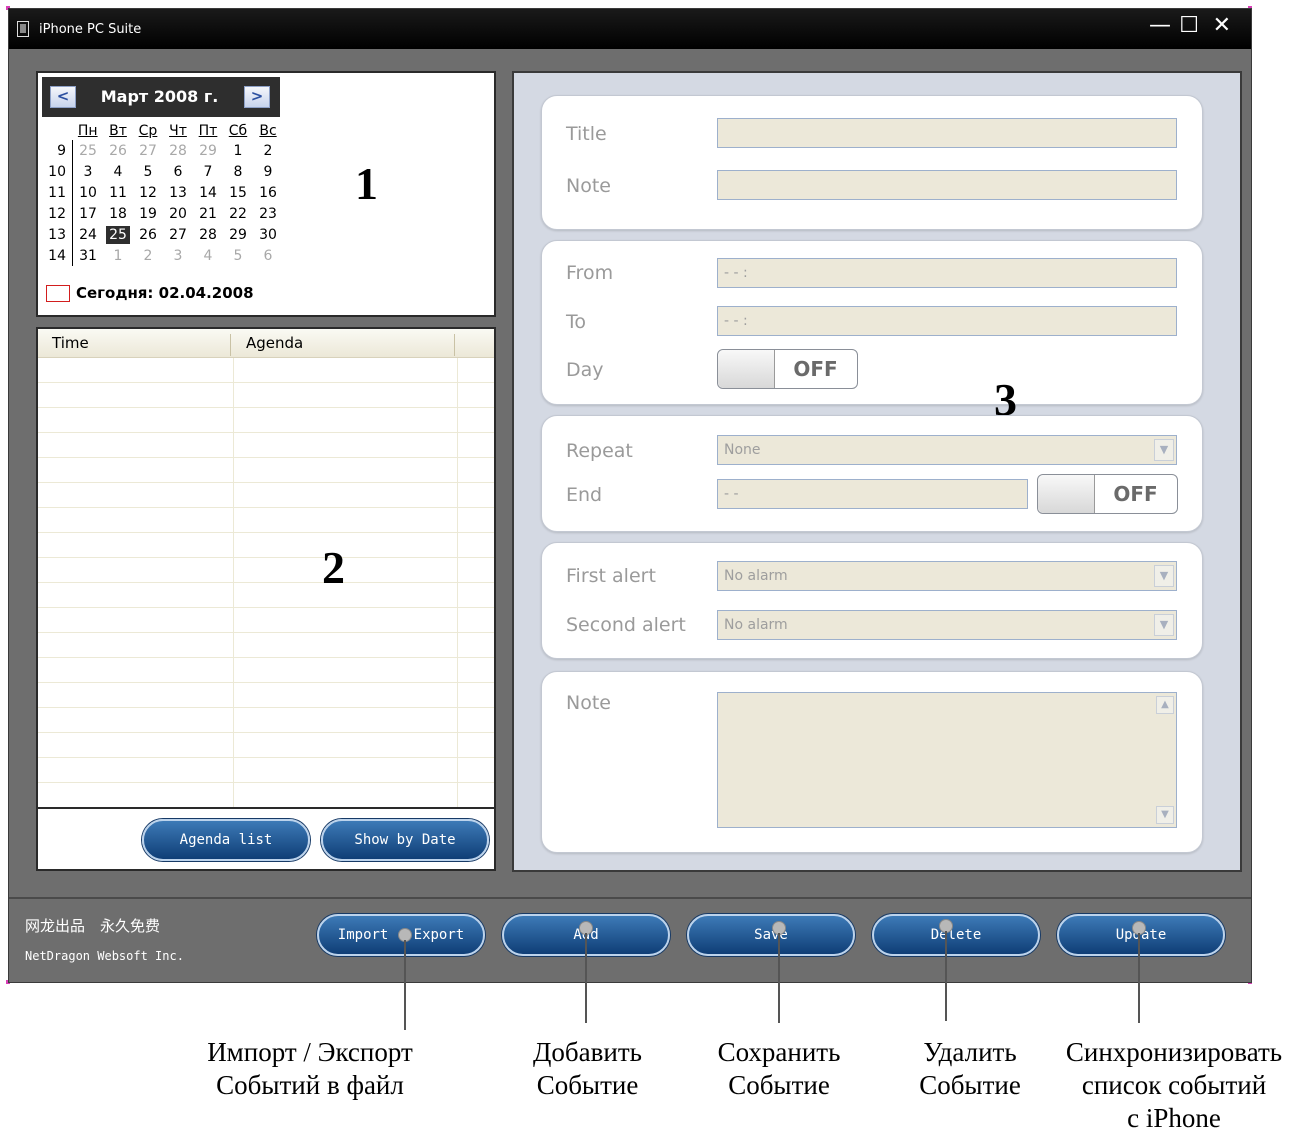 The width and height of the screenshot is (1306, 1137). I want to click on note-label: Note, so click(588, 186).